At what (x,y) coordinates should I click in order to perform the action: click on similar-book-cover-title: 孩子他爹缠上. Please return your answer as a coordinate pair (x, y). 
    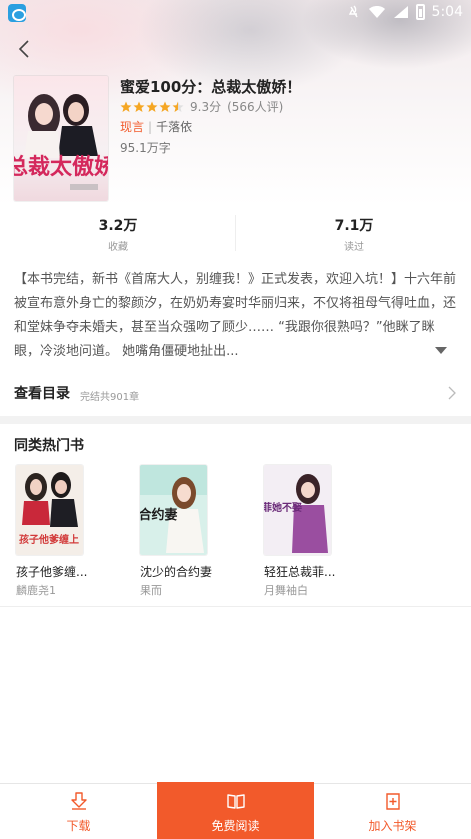
    Looking at the image, I should click on (49, 539).